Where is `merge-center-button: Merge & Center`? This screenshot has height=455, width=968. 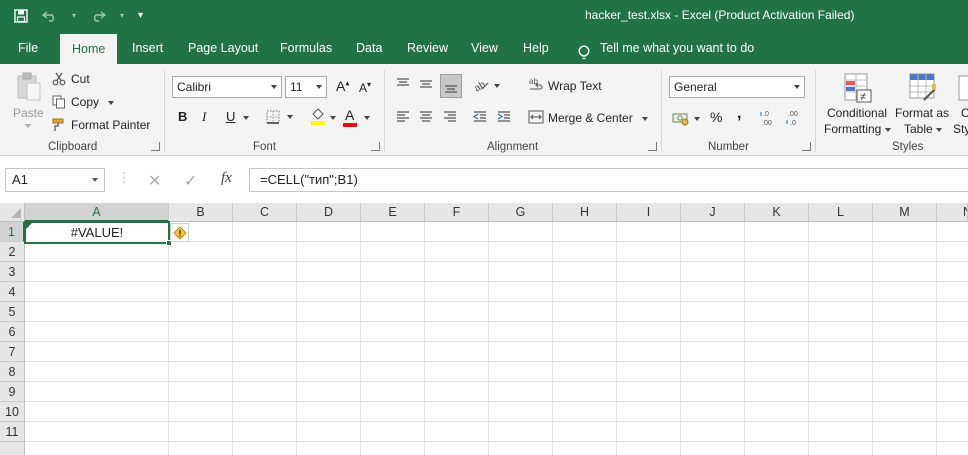
merge-center-button: Merge & Center is located at coordinates (590, 118).